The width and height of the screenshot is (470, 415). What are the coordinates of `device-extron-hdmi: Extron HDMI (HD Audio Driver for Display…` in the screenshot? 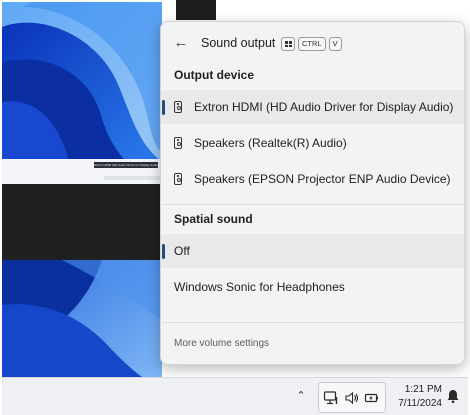 It's located at (312, 107).